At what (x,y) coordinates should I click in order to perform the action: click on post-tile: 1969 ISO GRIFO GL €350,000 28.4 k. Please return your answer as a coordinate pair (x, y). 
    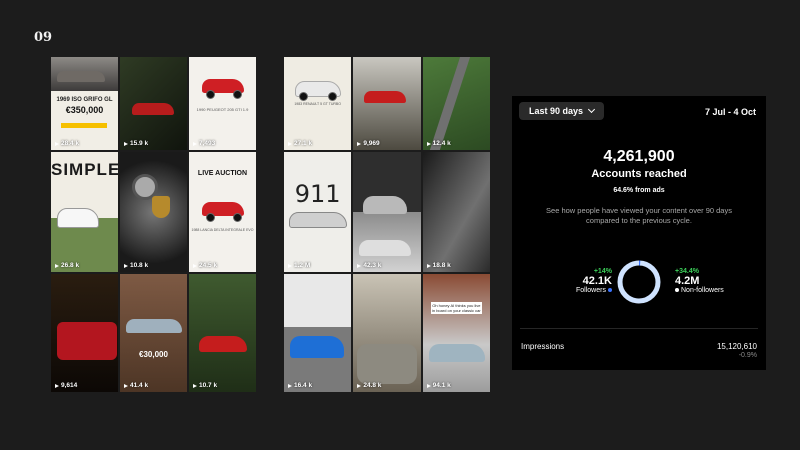
    Looking at the image, I should click on (84, 103).